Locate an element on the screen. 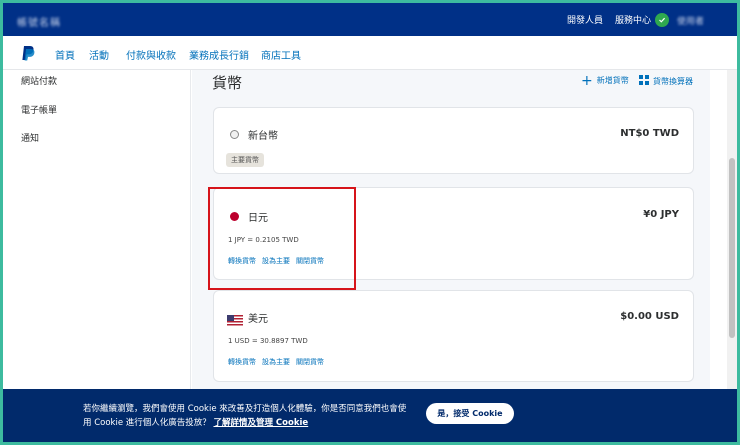 Image resolution: width=740 pixels, height=445 pixels. currency-balance: ¥0 JPY is located at coordinates (661, 214).